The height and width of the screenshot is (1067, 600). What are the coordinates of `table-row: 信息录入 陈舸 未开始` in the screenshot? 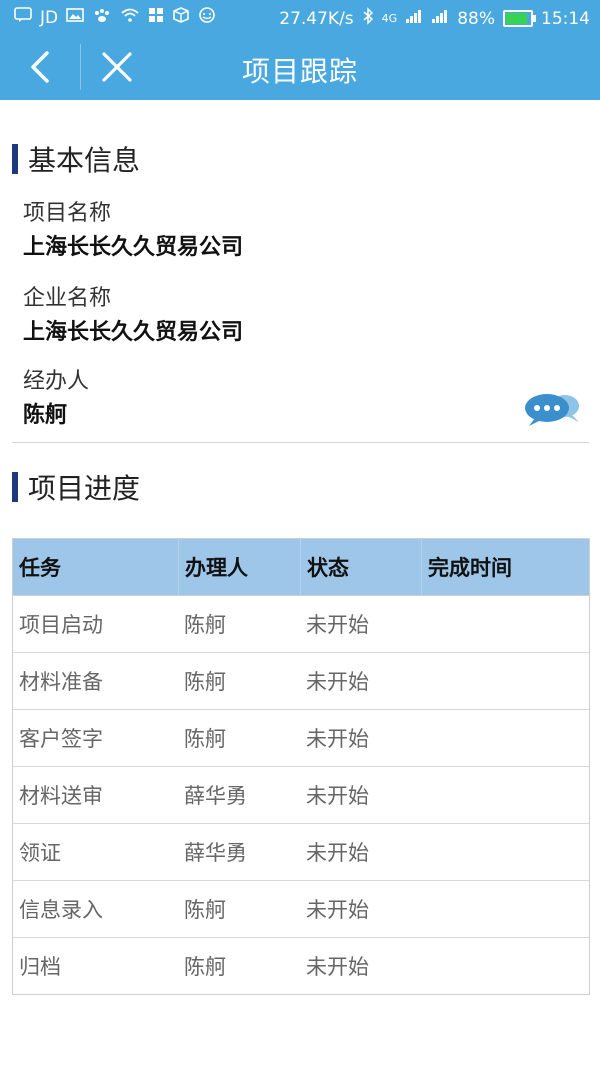 It's located at (301, 908).